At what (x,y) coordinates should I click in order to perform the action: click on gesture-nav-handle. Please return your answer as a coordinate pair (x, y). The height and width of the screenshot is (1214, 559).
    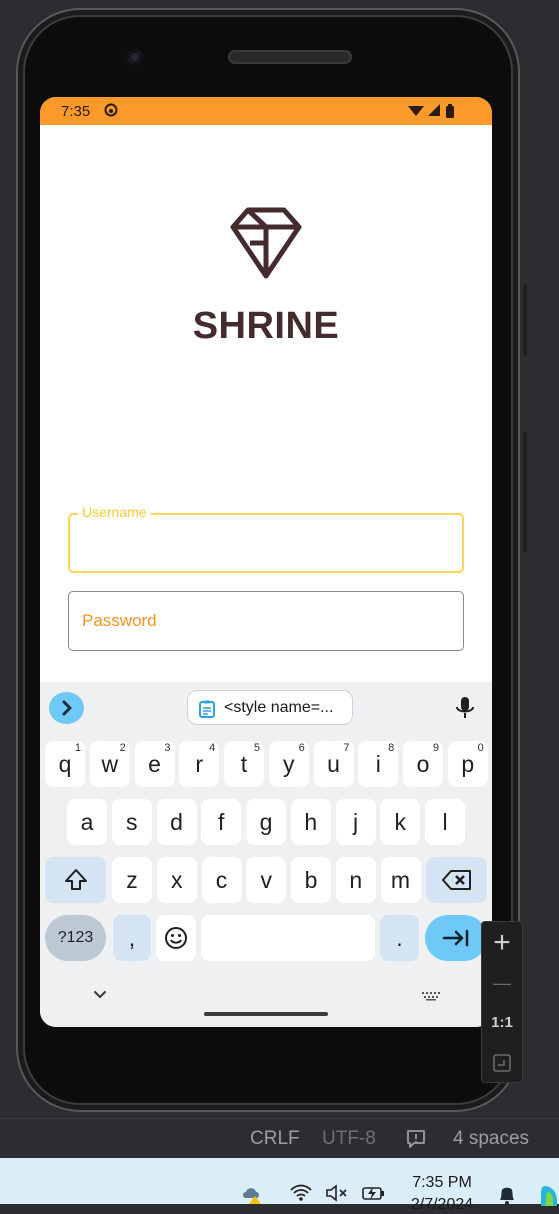
    Looking at the image, I should click on (266, 1014).